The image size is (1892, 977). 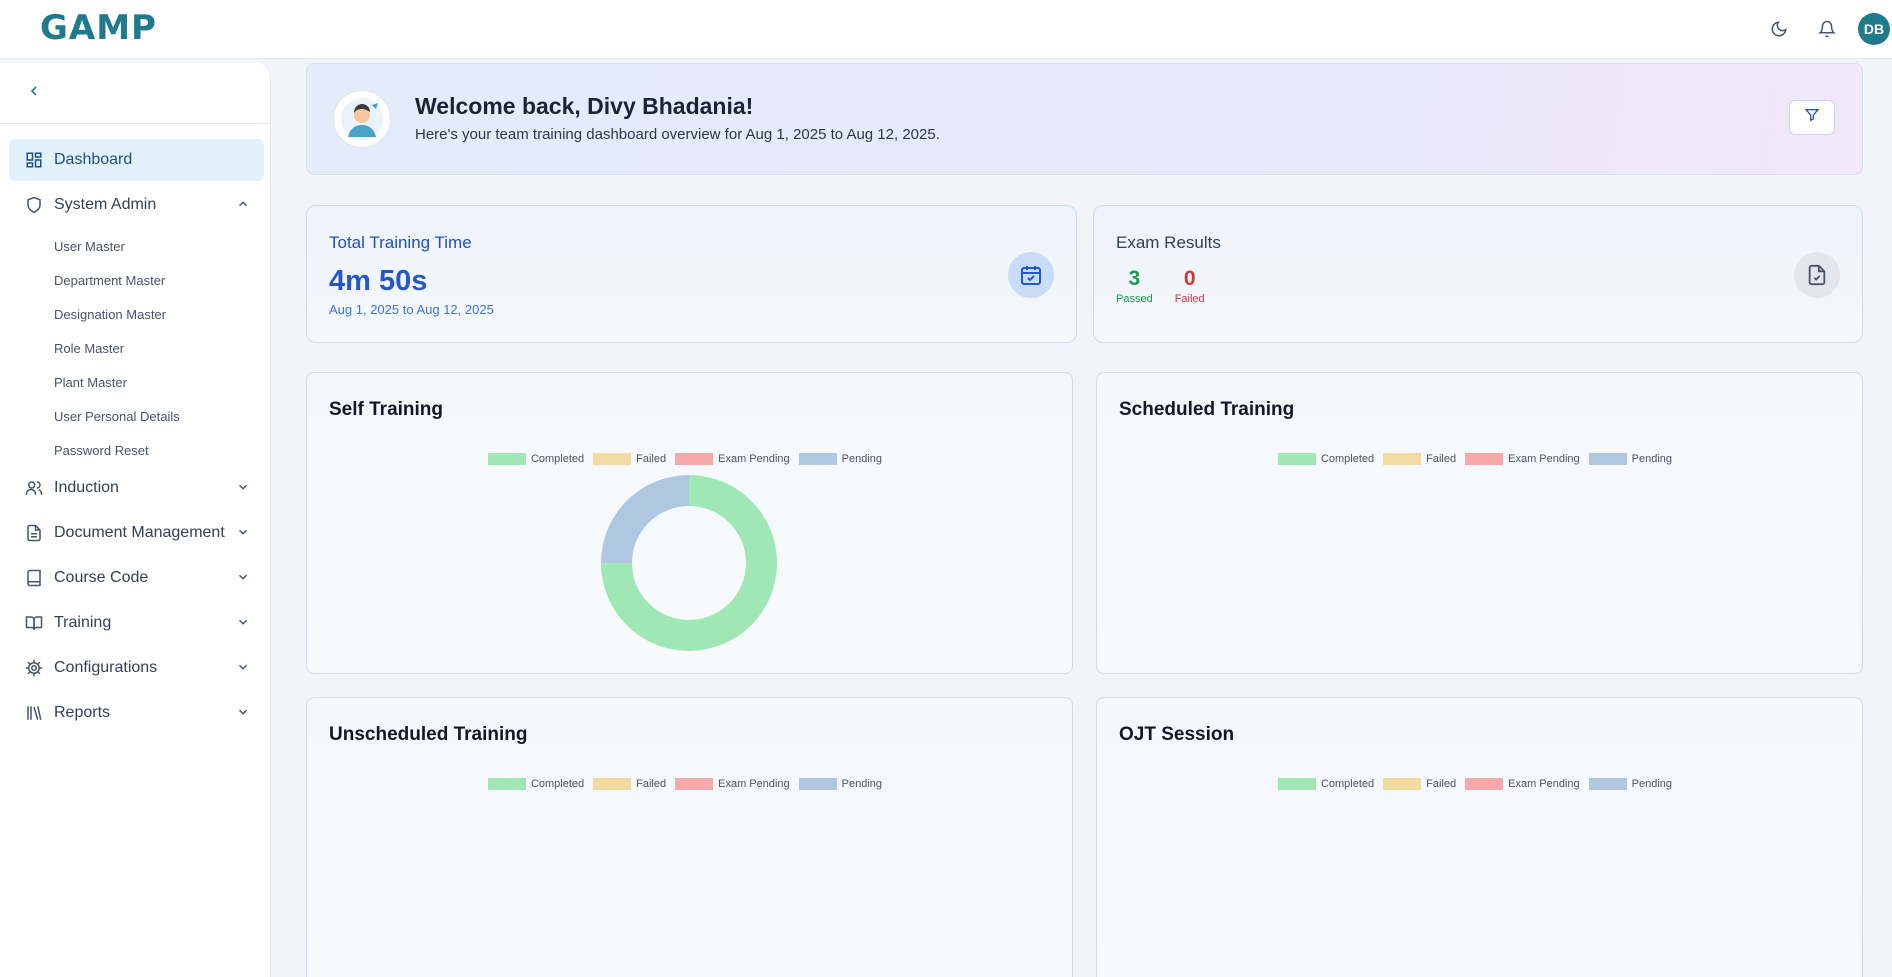 What do you see at coordinates (135, 123) in the screenshot?
I see `sidebar-divider` at bounding box center [135, 123].